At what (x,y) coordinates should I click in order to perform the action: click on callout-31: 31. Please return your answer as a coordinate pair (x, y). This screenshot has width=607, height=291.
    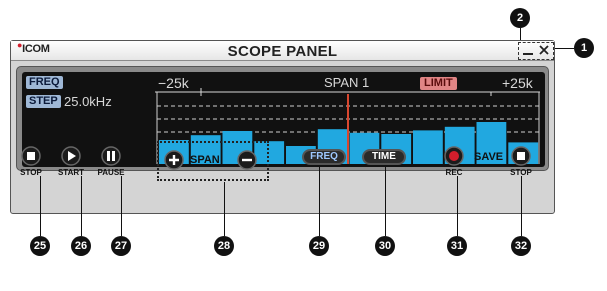
    Looking at the image, I should click on (457, 246).